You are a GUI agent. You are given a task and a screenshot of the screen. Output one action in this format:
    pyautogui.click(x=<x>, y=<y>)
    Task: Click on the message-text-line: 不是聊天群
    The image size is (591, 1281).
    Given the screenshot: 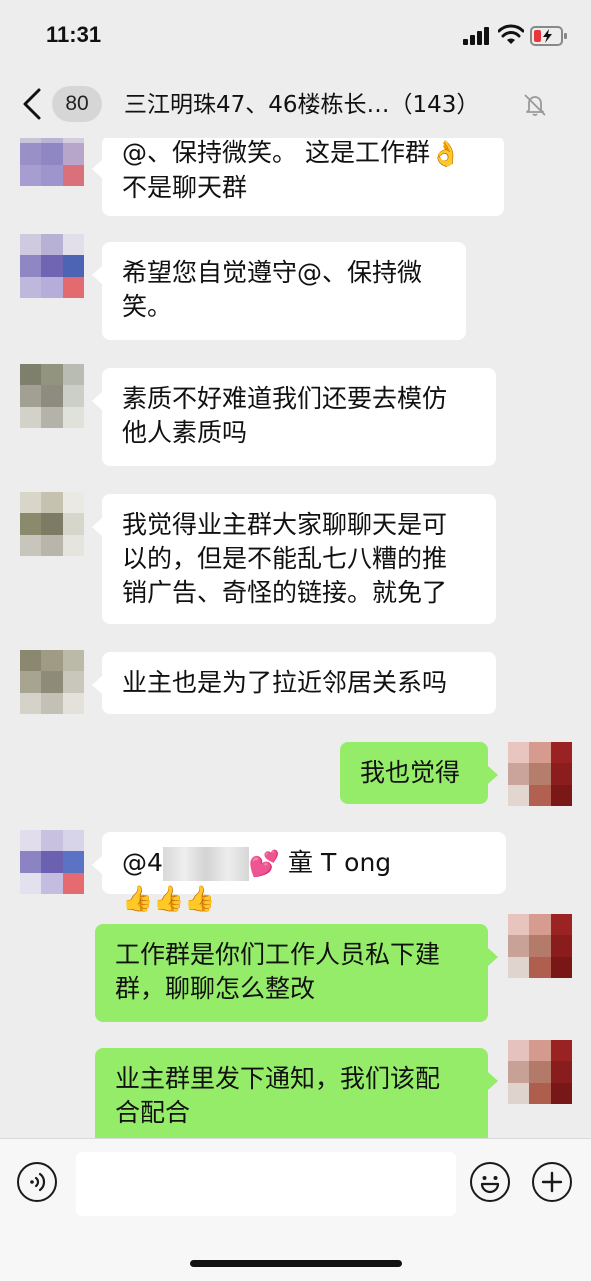 What is the action you would take?
    pyautogui.click(x=185, y=187)
    